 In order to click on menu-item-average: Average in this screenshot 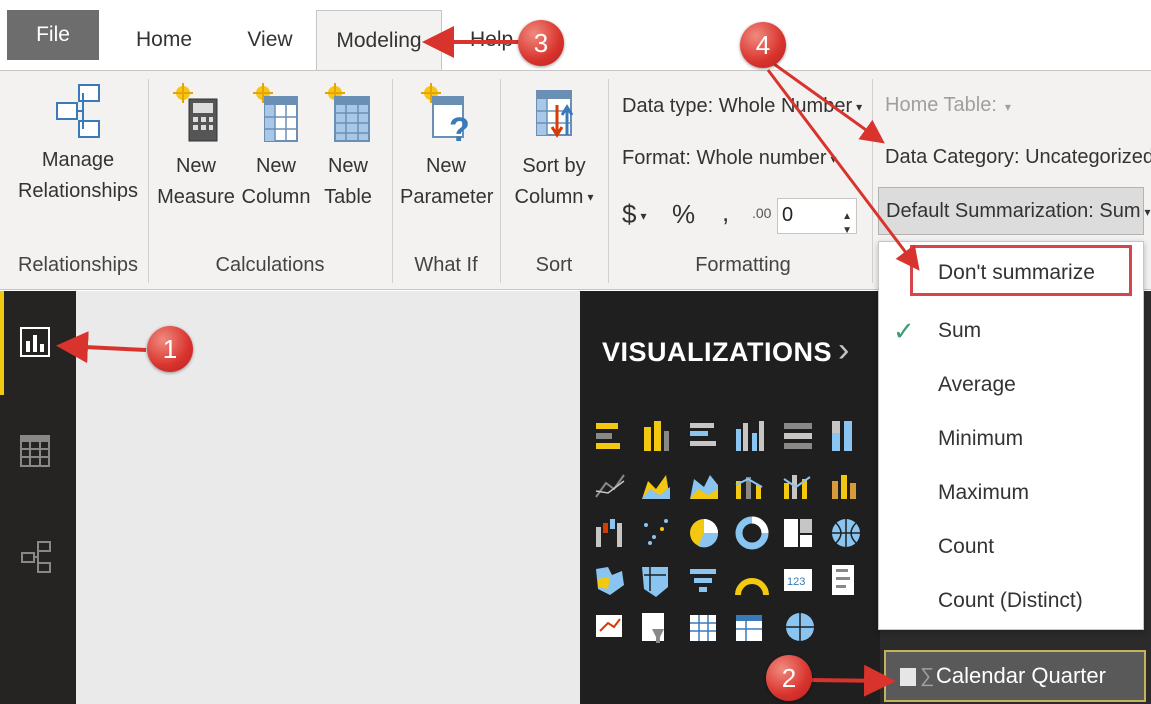, I will do `click(1011, 385)`.